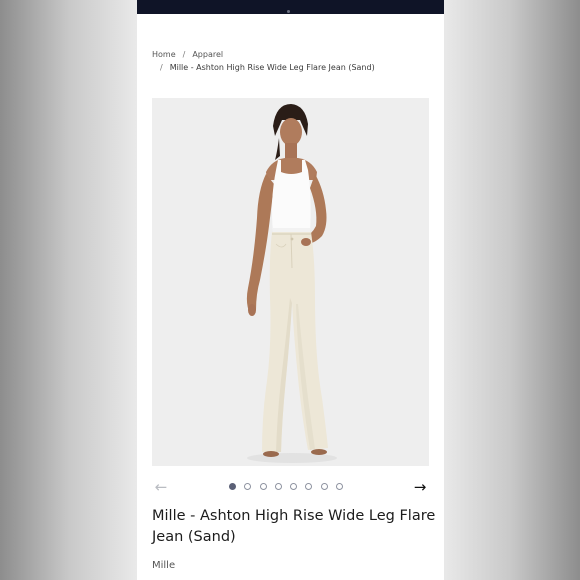 Image resolution: width=580 pixels, height=580 pixels. Describe the element at coordinates (420, 487) in the screenshot. I see `arrow-right-icon: →` at that location.